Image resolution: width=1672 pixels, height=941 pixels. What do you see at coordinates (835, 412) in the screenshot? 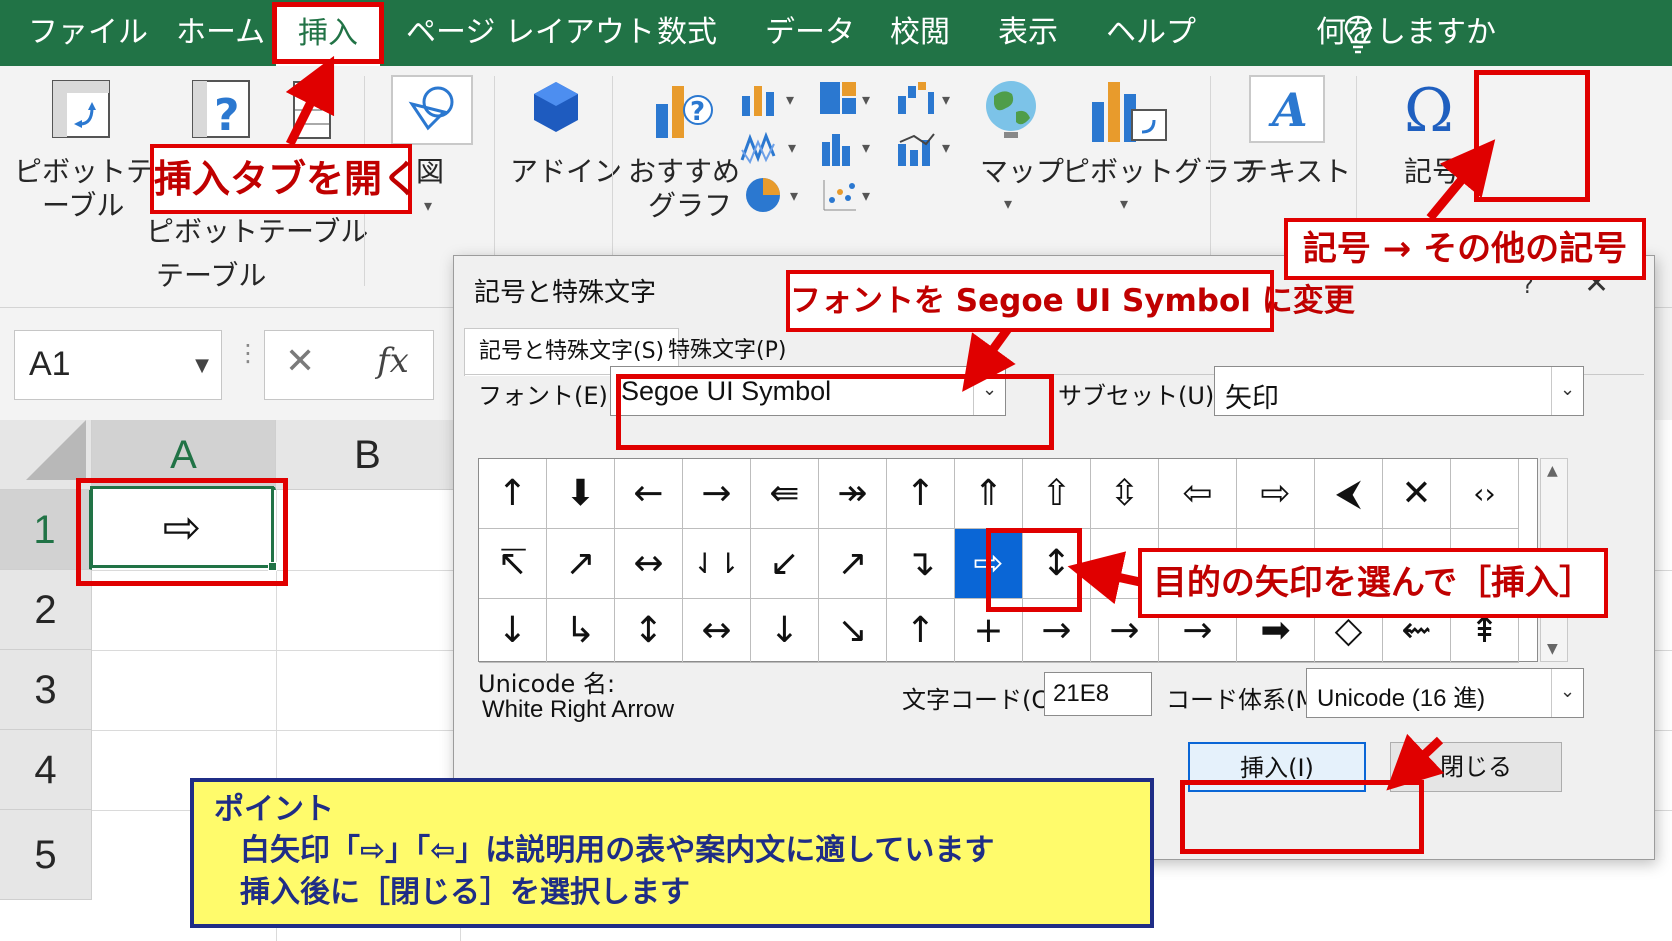
I see `highlight-font-select` at bounding box center [835, 412].